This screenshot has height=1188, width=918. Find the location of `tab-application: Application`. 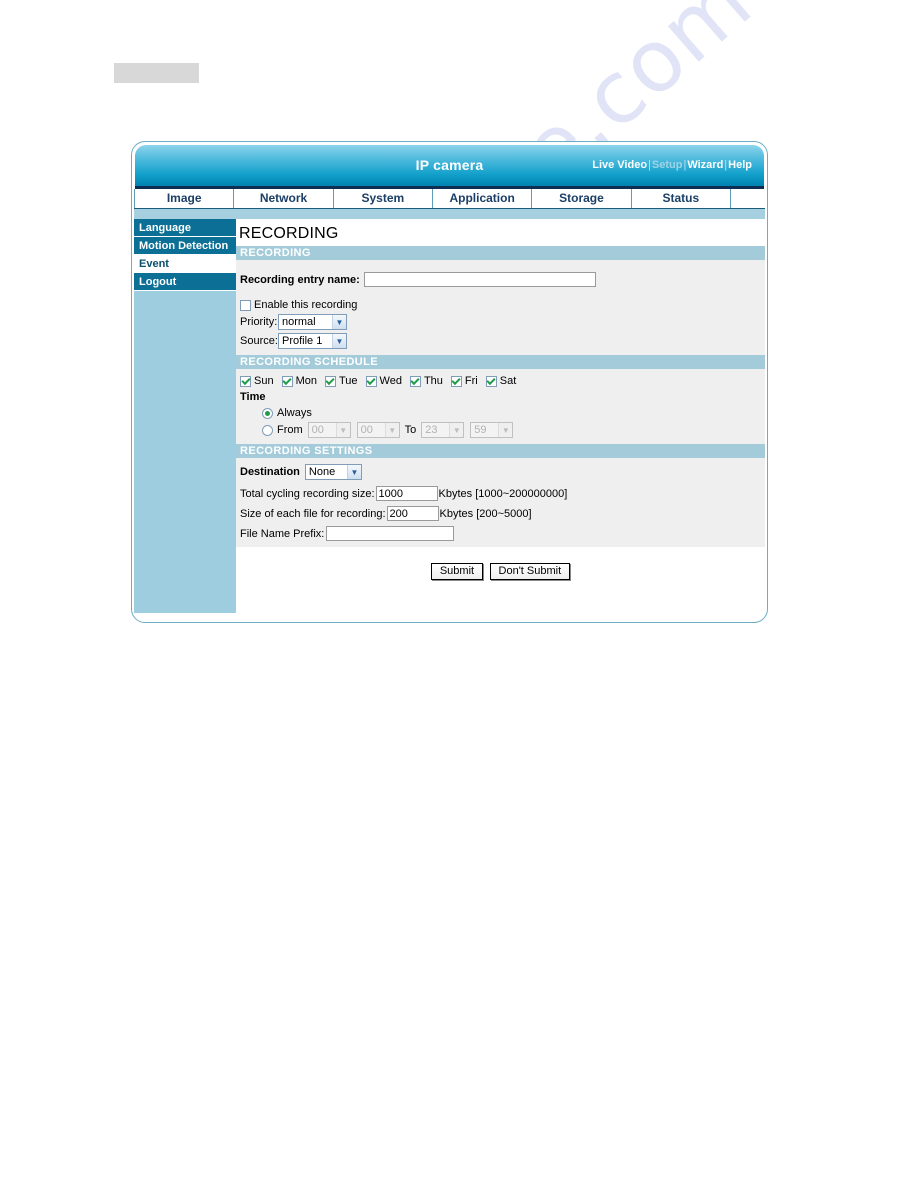

tab-application: Application is located at coordinates (483, 198).